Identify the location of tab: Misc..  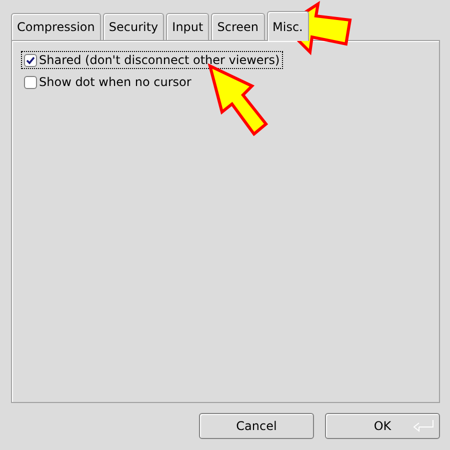
(287, 26).